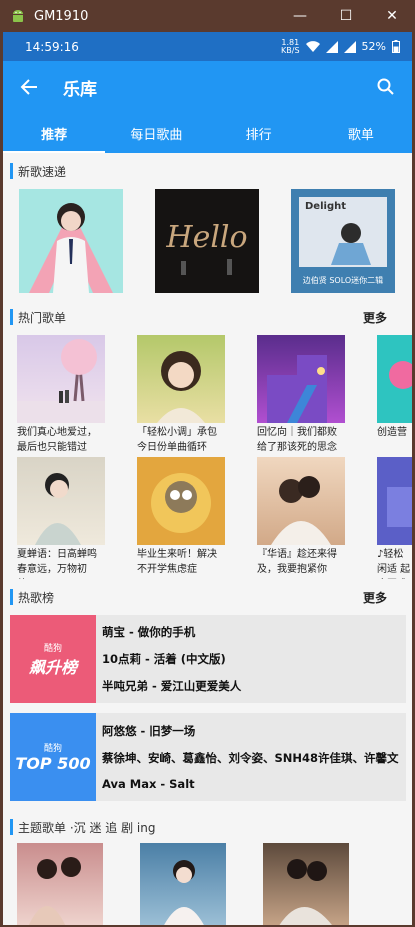  I want to click on android-icon, so click(18, 16).